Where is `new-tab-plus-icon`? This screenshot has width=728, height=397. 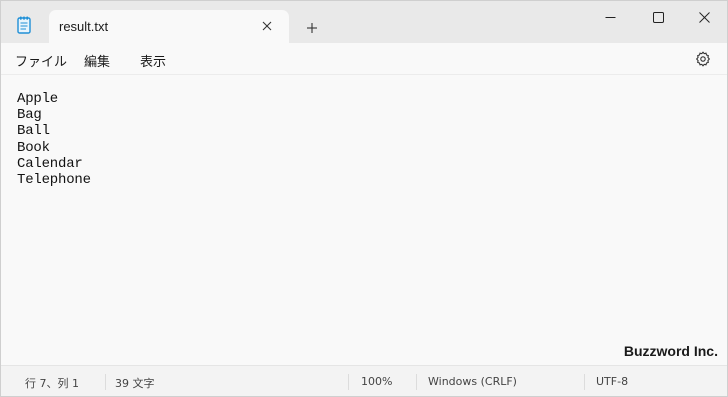 new-tab-plus-icon is located at coordinates (312, 28).